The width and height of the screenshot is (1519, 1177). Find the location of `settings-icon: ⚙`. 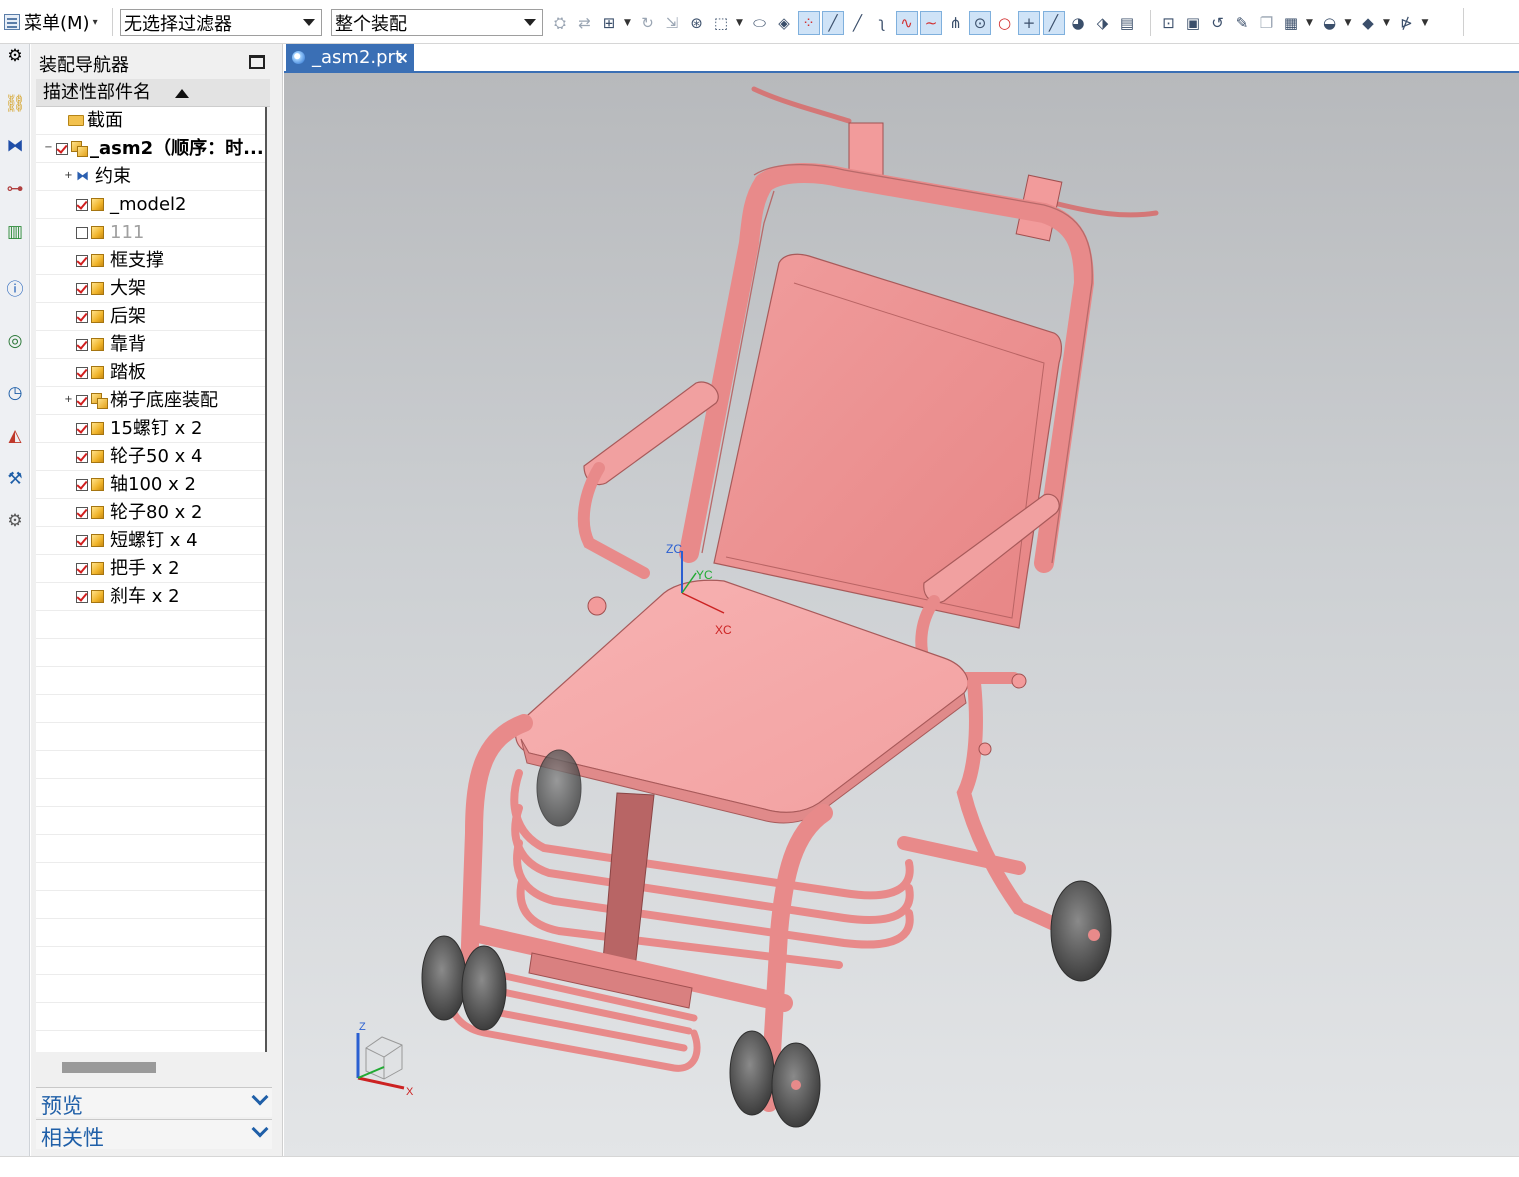

settings-icon: ⚙ is located at coordinates (15, 56).